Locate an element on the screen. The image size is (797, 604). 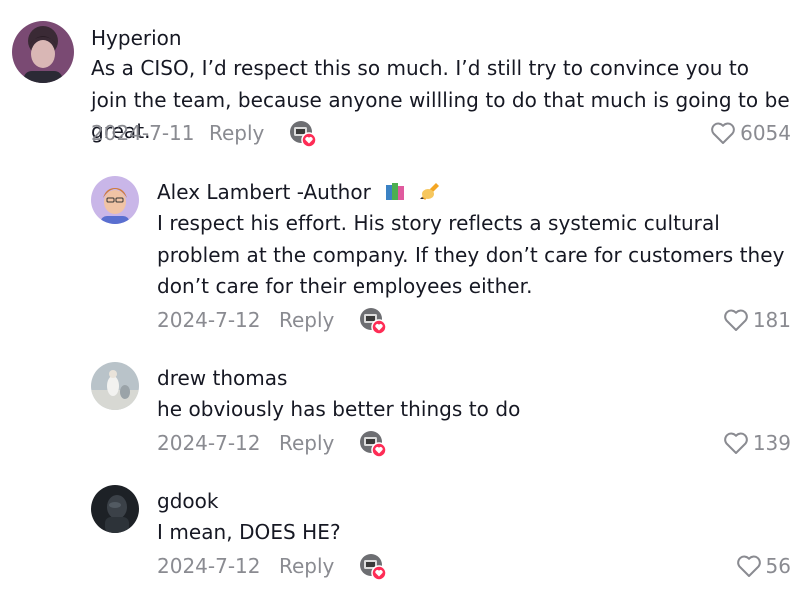
like-button: 56 is located at coordinates (763, 566).